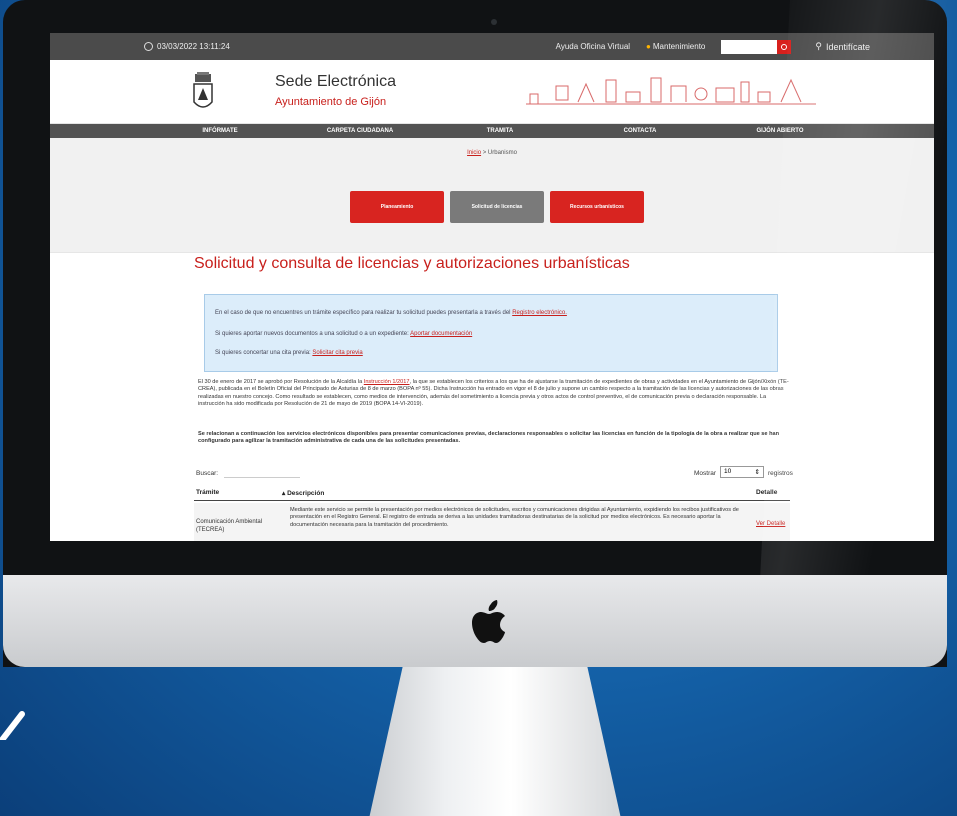 This screenshot has height=816, width=957. Describe the element at coordinates (539, 313) in the screenshot. I see `registro-electronico-link: Registro electrónico.` at that location.